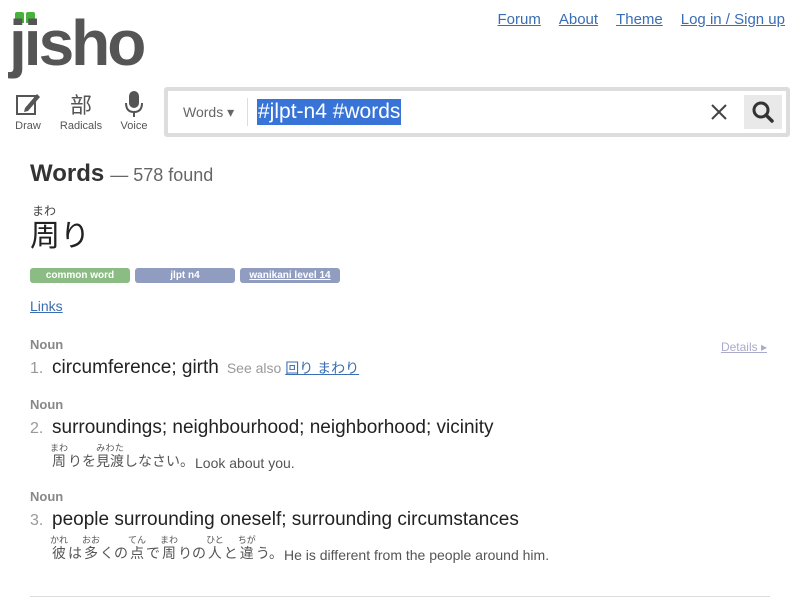 This screenshot has height=600, width=800. Describe the element at coordinates (44, 211) in the screenshot. I see `entry-furigana: まわ` at that location.